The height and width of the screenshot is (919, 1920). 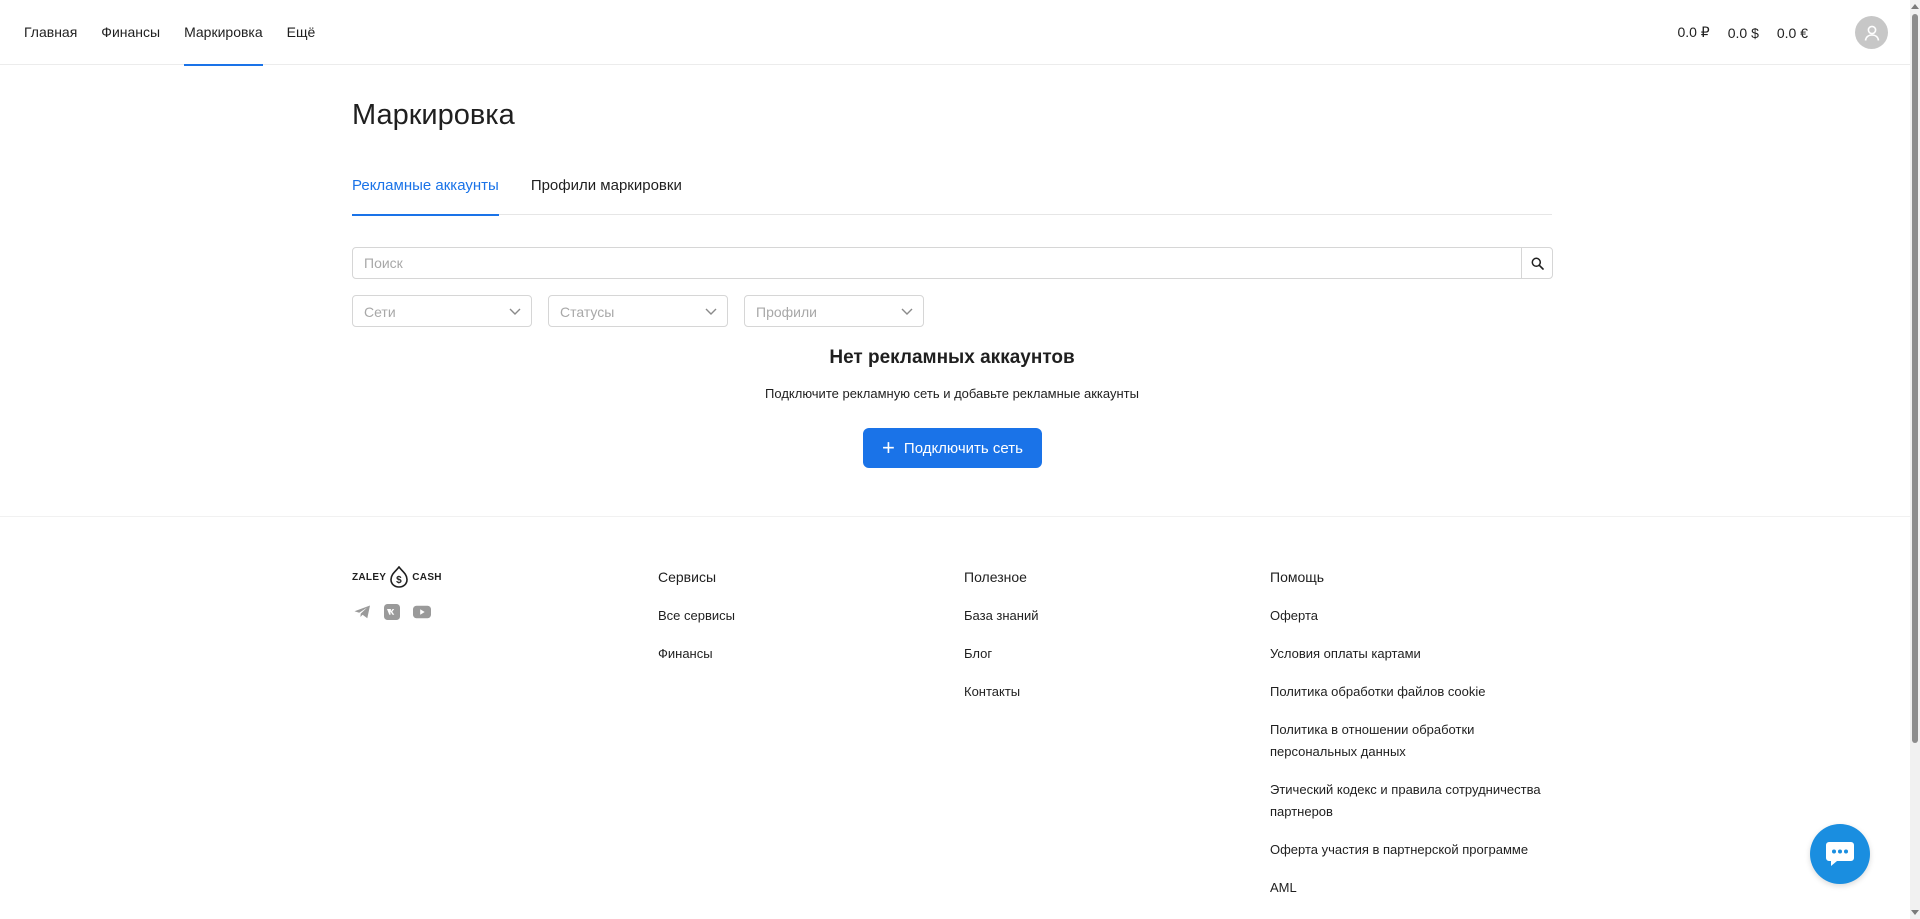 I want to click on scroll-up-arrow-icon, so click(x=1915, y=6).